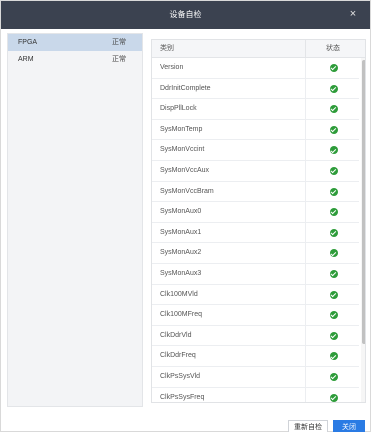 This screenshot has width=371, height=432. I want to click on table-row: Clk100MFreq, so click(255, 315).